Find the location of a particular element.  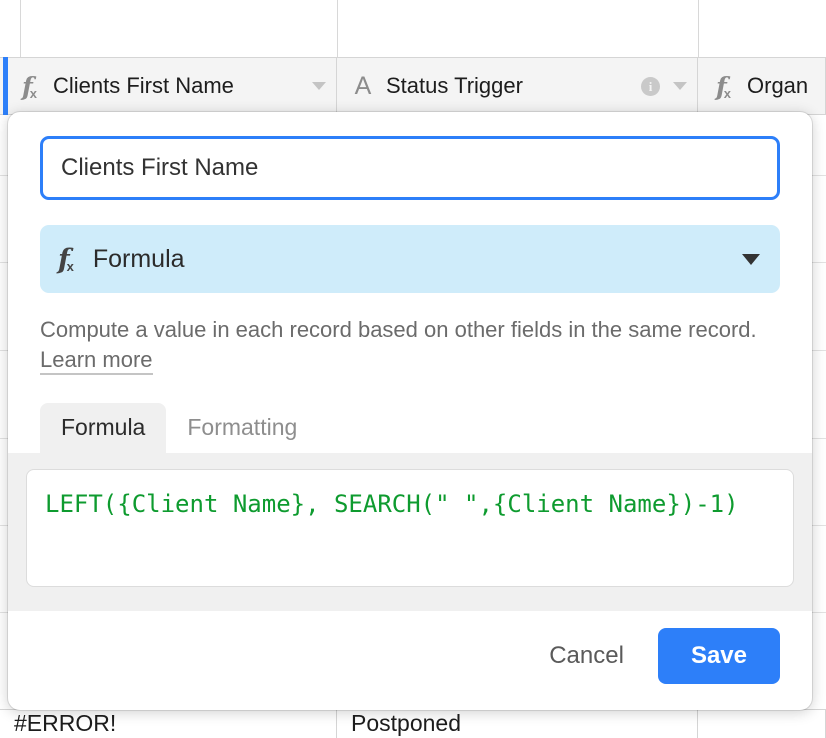

table-cell: Postponed is located at coordinates (517, 724).